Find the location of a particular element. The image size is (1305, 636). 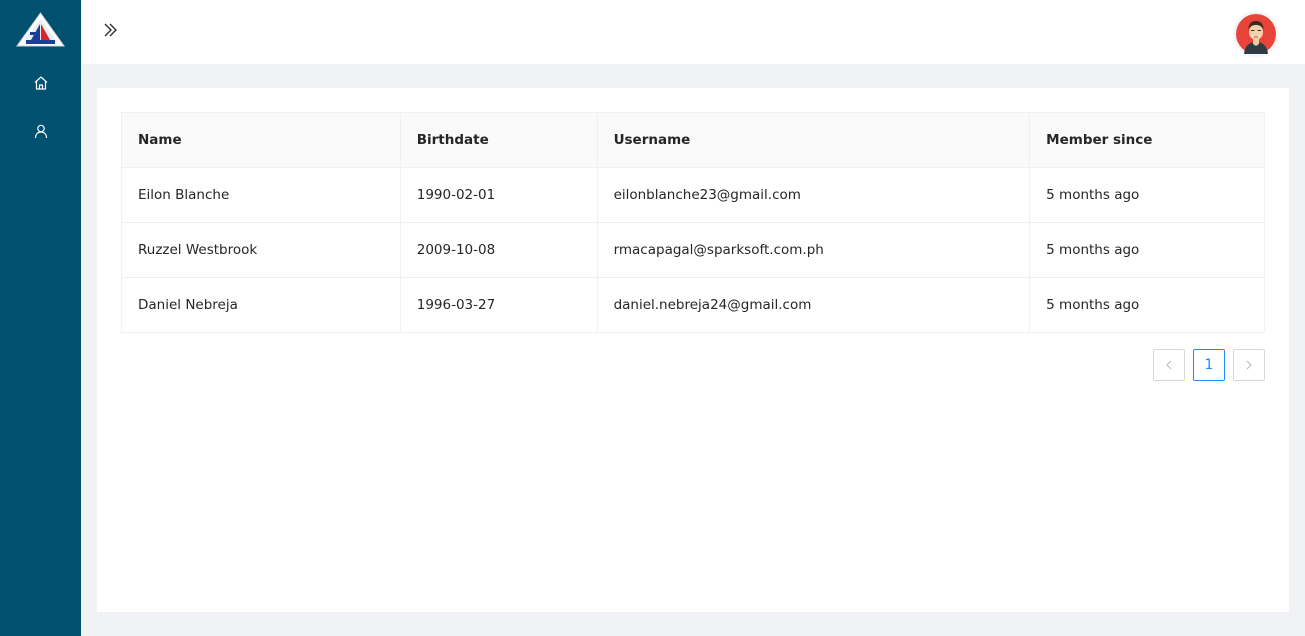

chevron-left-icon is located at coordinates (1169, 365).